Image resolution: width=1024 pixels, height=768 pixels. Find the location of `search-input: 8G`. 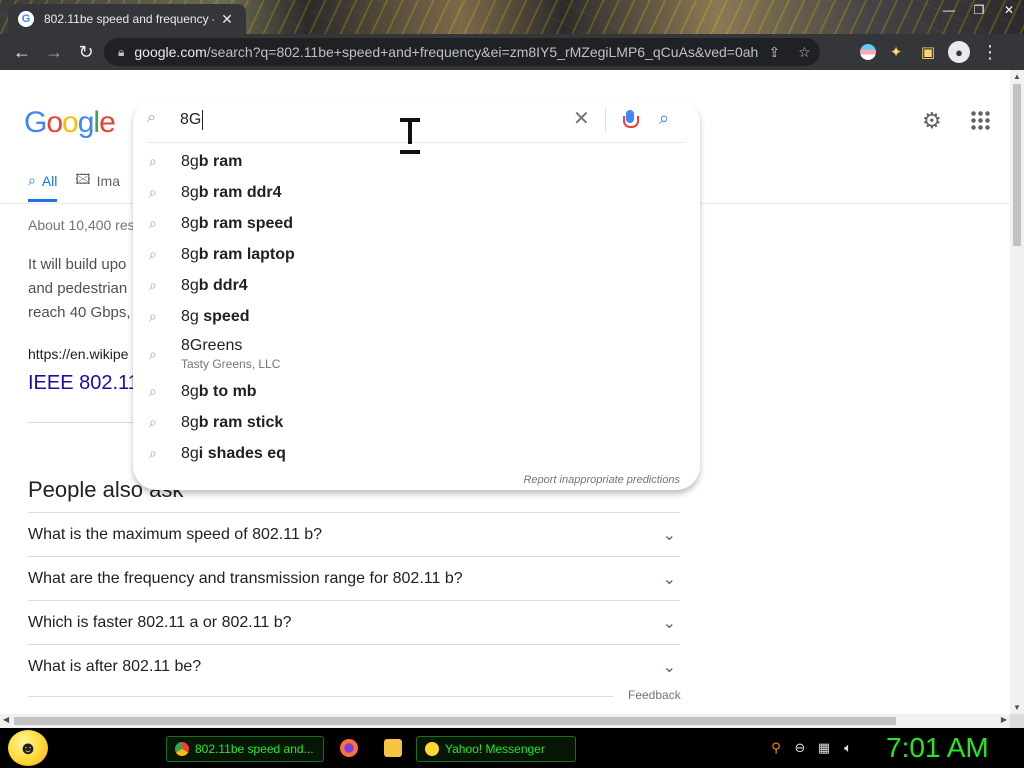

search-input: 8G is located at coordinates (192, 120).